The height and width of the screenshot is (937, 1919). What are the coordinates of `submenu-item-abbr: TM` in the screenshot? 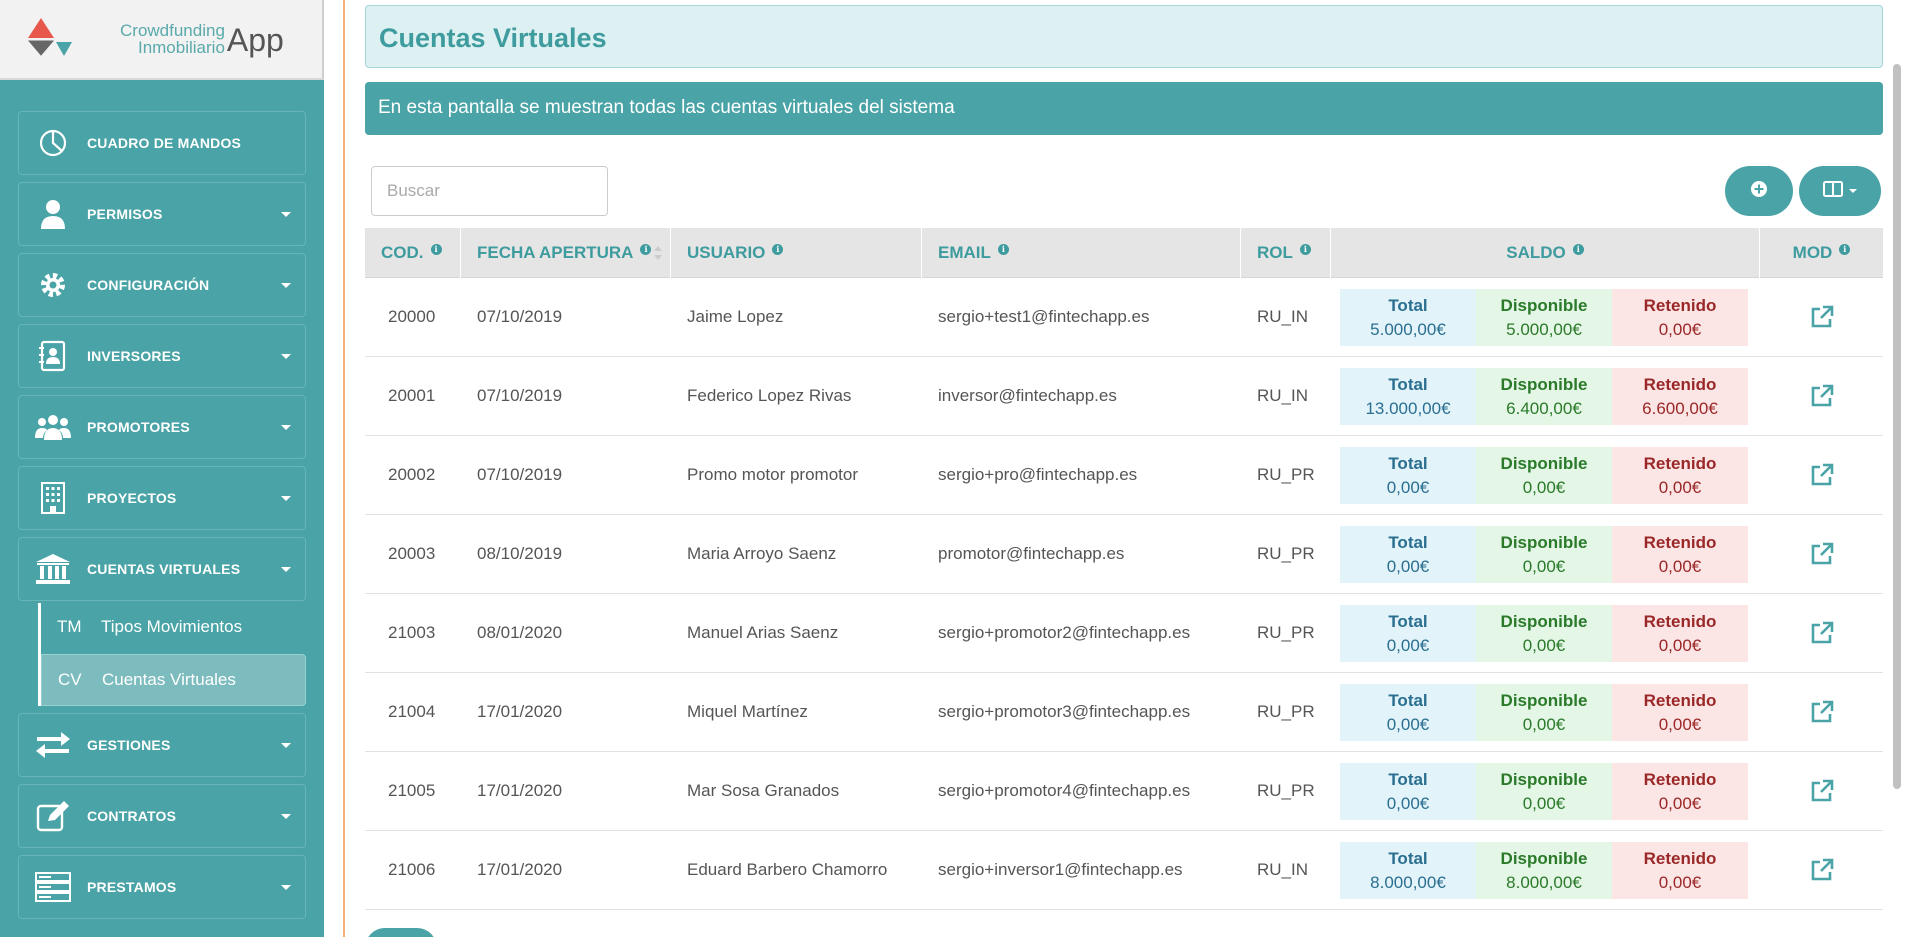 It's located at (69, 626).